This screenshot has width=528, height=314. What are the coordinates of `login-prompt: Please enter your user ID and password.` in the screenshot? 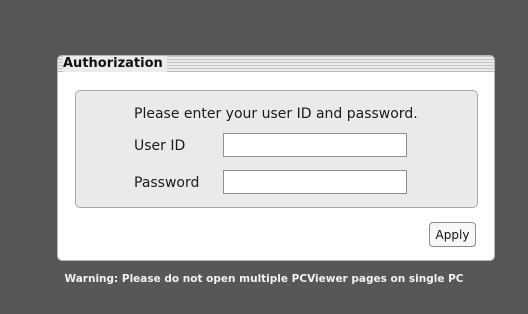 It's located at (276, 114).